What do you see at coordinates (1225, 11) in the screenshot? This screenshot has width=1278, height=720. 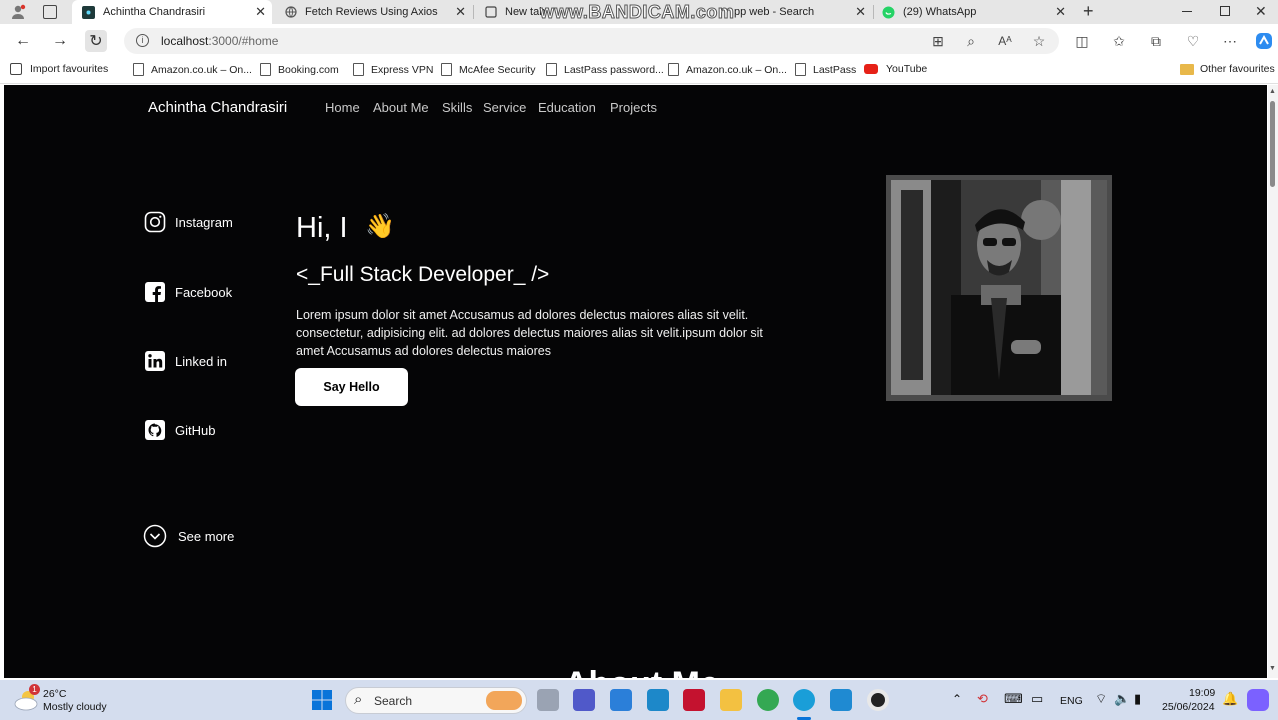 I see `restore-icon` at bounding box center [1225, 11].